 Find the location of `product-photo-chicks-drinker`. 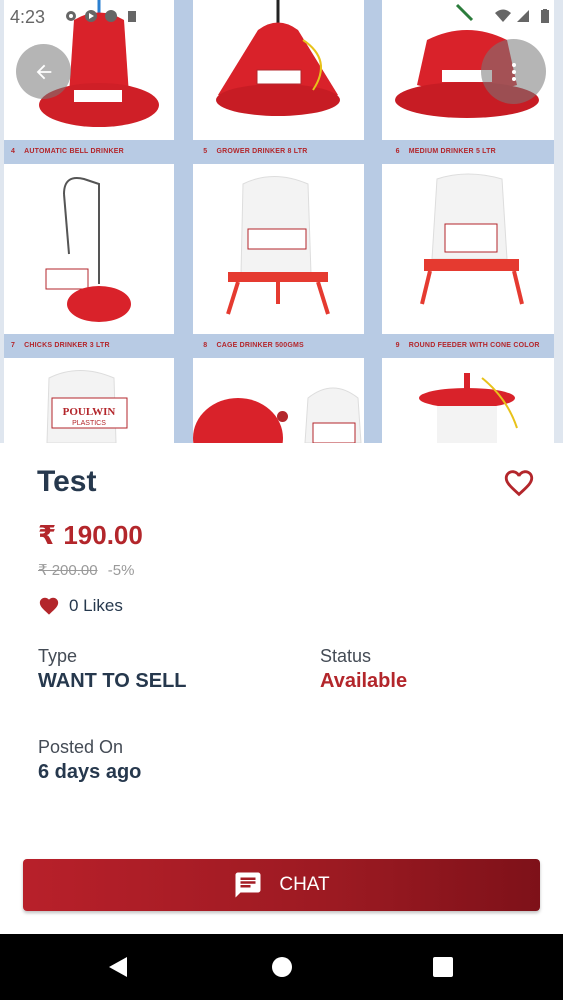

product-photo-chicks-drinker is located at coordinates (89, 249).